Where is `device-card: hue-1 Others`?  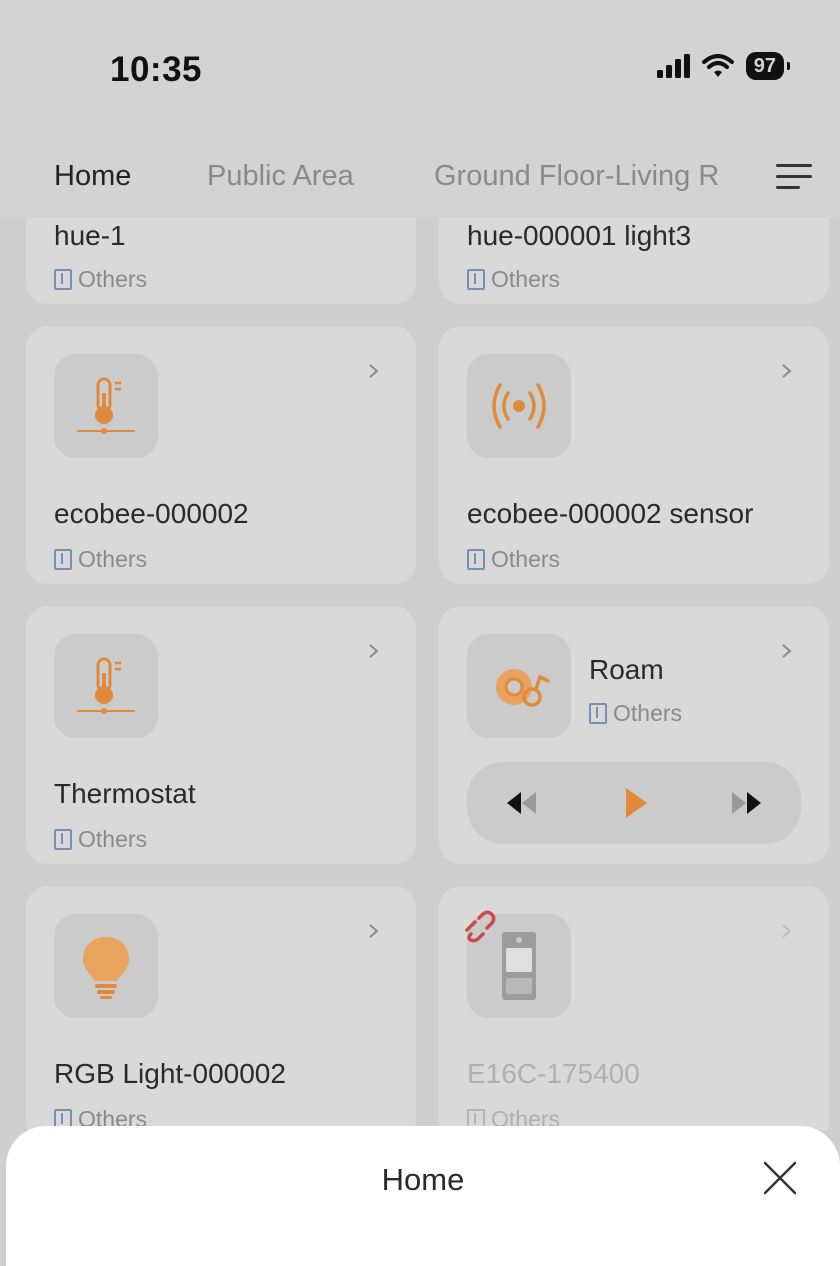 device-card: hue-1 Others is located at coordinates (221, 261).